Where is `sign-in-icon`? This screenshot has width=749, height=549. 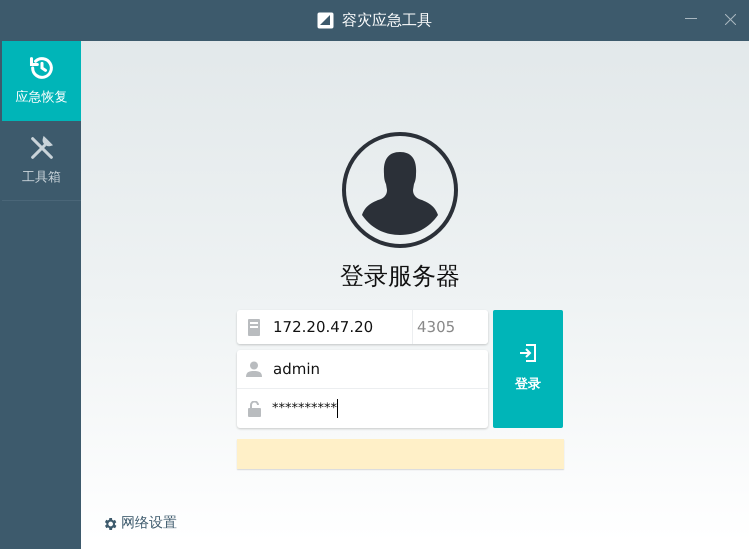 sign-in-icon is located at coordinates (528, 353).